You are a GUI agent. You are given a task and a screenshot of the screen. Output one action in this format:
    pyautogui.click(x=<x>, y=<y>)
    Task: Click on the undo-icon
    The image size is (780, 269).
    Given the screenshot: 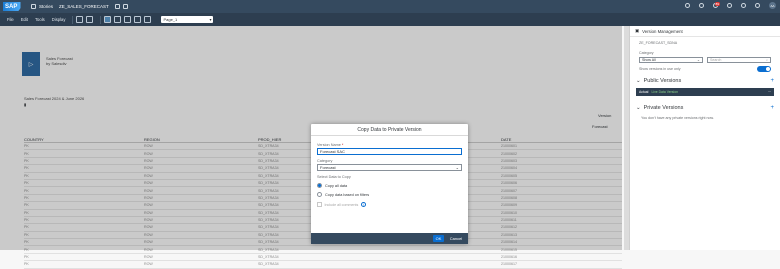 What is the action you would take?
    pyautogui.click(x=80, y=19)
    